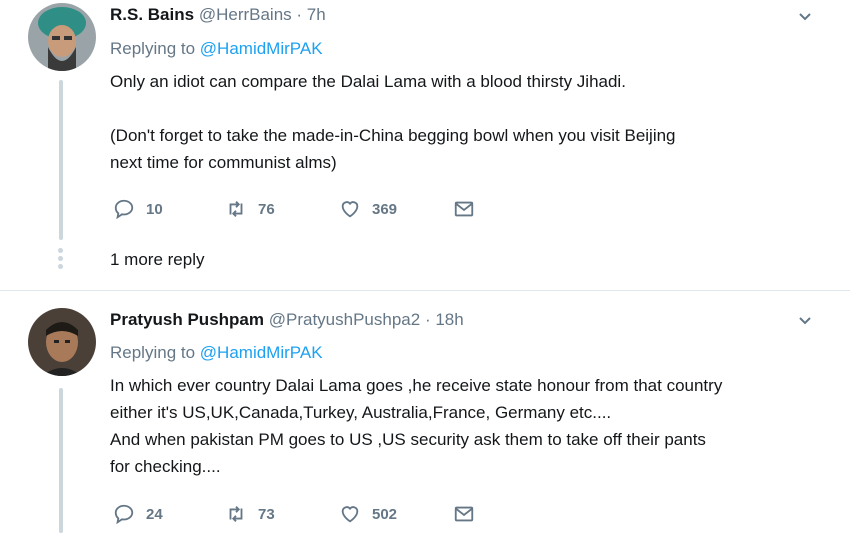  I want to click on display-name: R.S. Bains, so click(152, 14).